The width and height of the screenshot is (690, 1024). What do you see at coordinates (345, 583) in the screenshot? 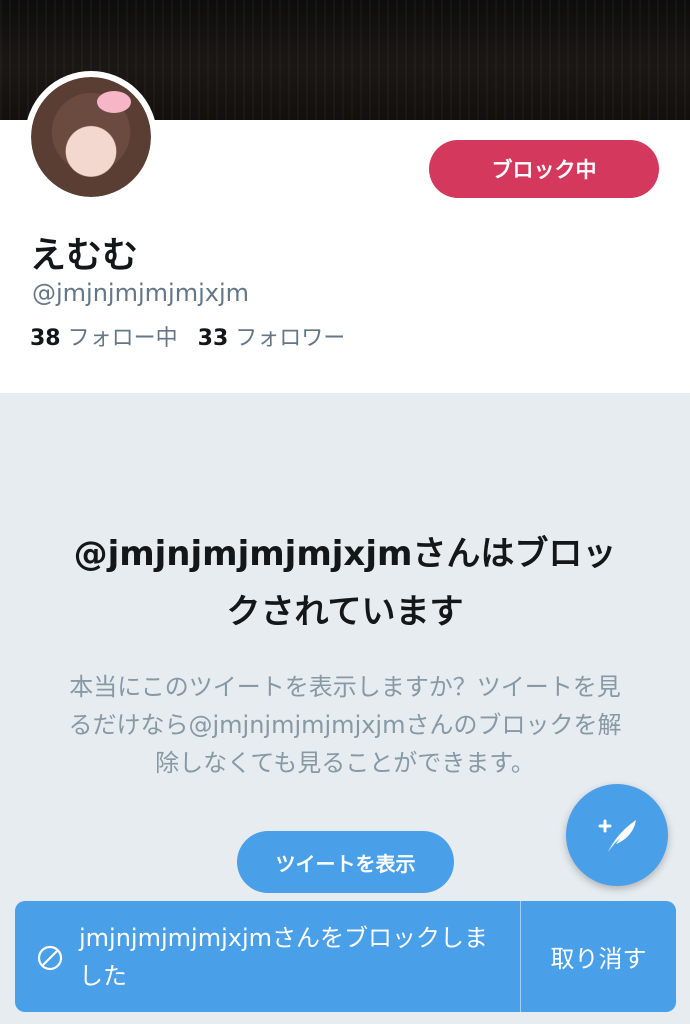
I see `blocked-notice-title: @jmjnjmjmjmjxjmさんはブロックされています` at bounding box center [345, 583].